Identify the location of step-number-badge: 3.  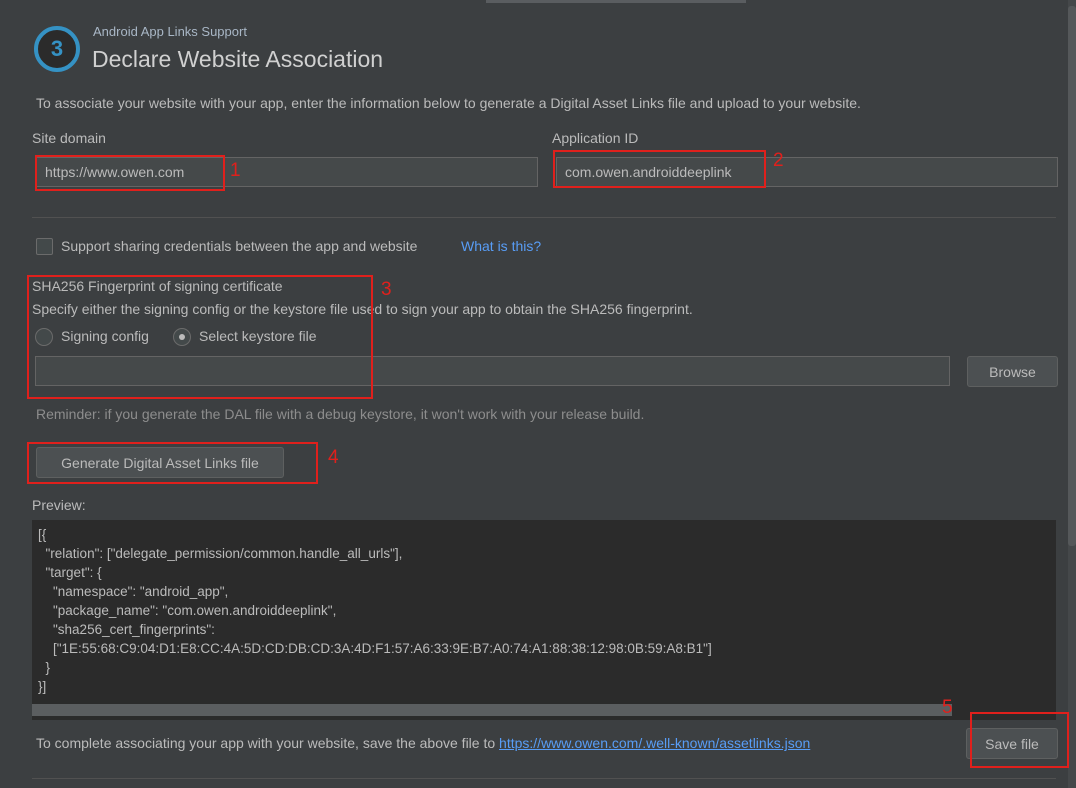
(57, 49).